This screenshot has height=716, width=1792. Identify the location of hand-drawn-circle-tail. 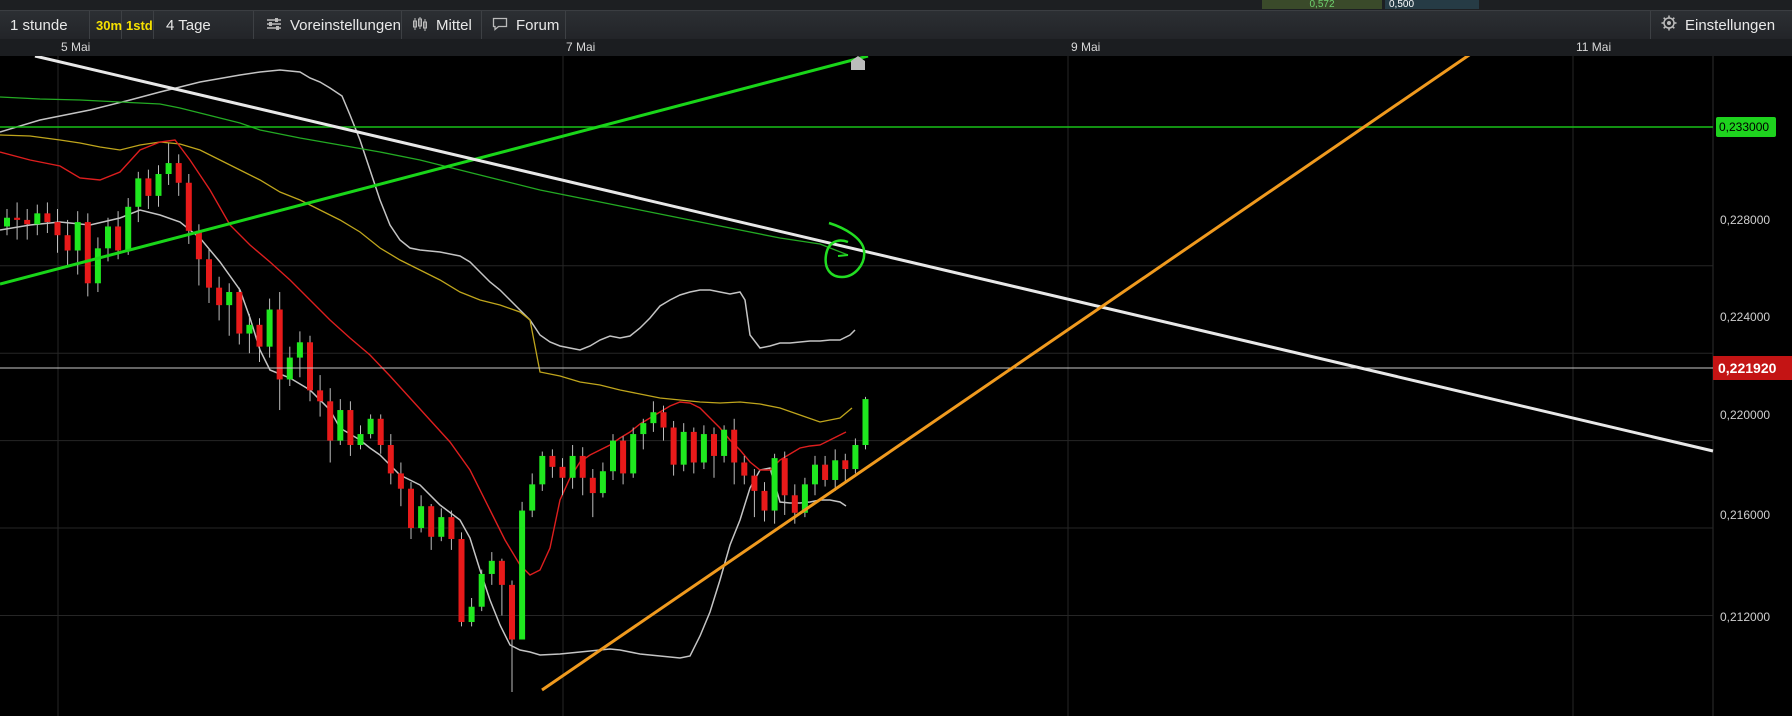
(843, 255).